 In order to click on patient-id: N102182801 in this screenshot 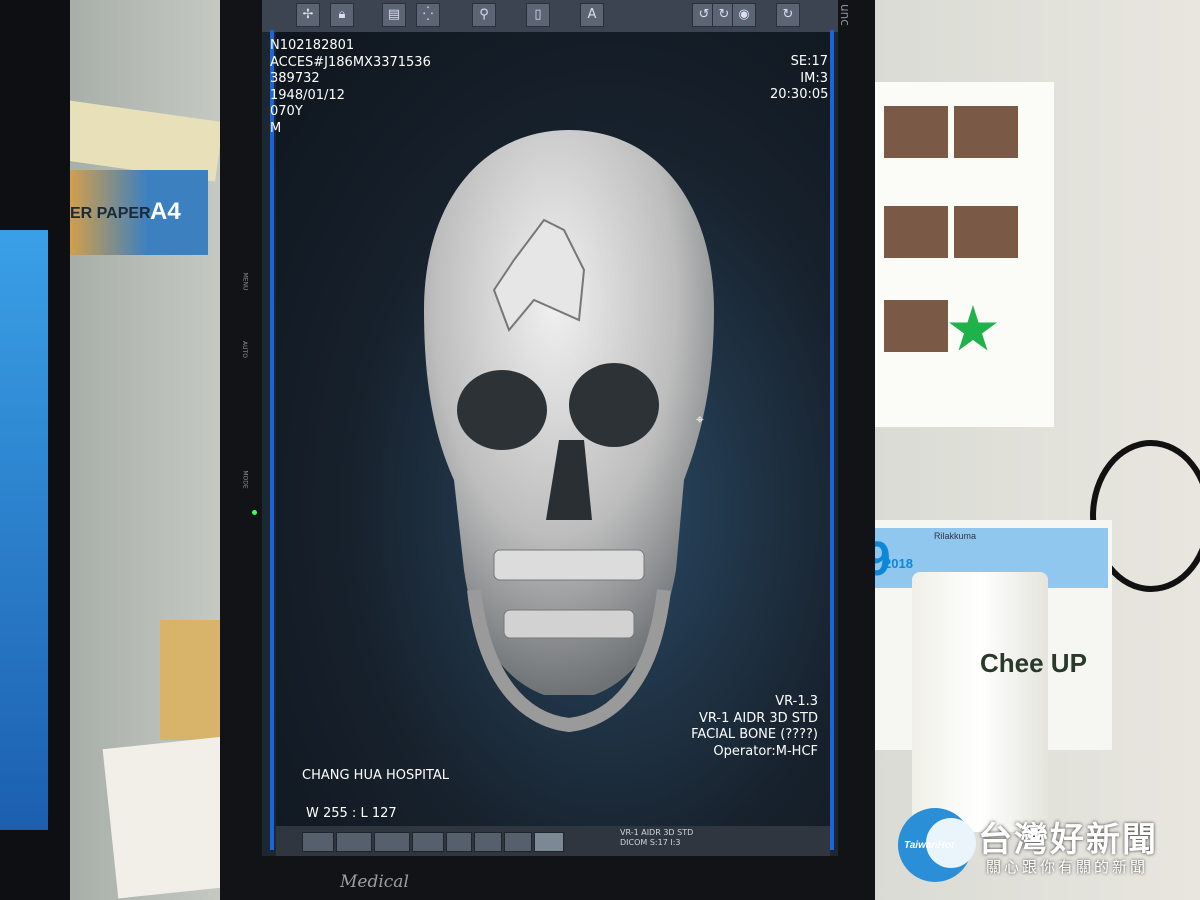, I will do `click(312, 45)`.